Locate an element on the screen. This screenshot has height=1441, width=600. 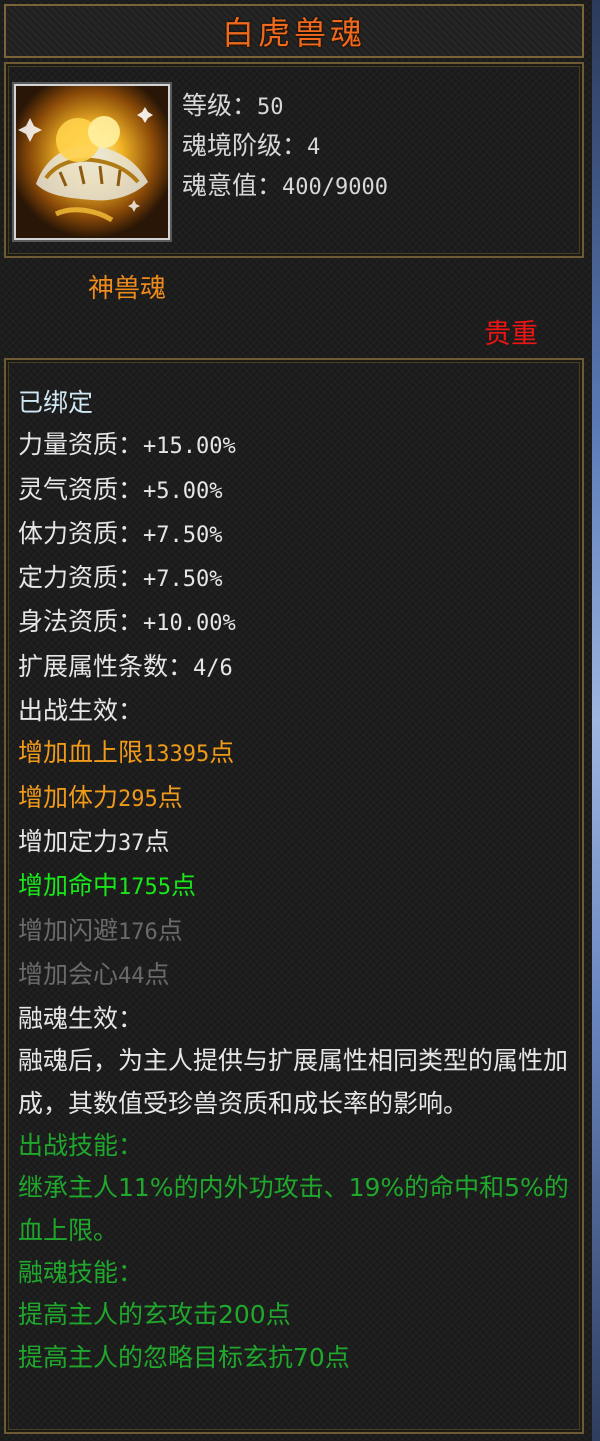
title-bar: 白虎兽魂 is located at coordinates (294, 31).